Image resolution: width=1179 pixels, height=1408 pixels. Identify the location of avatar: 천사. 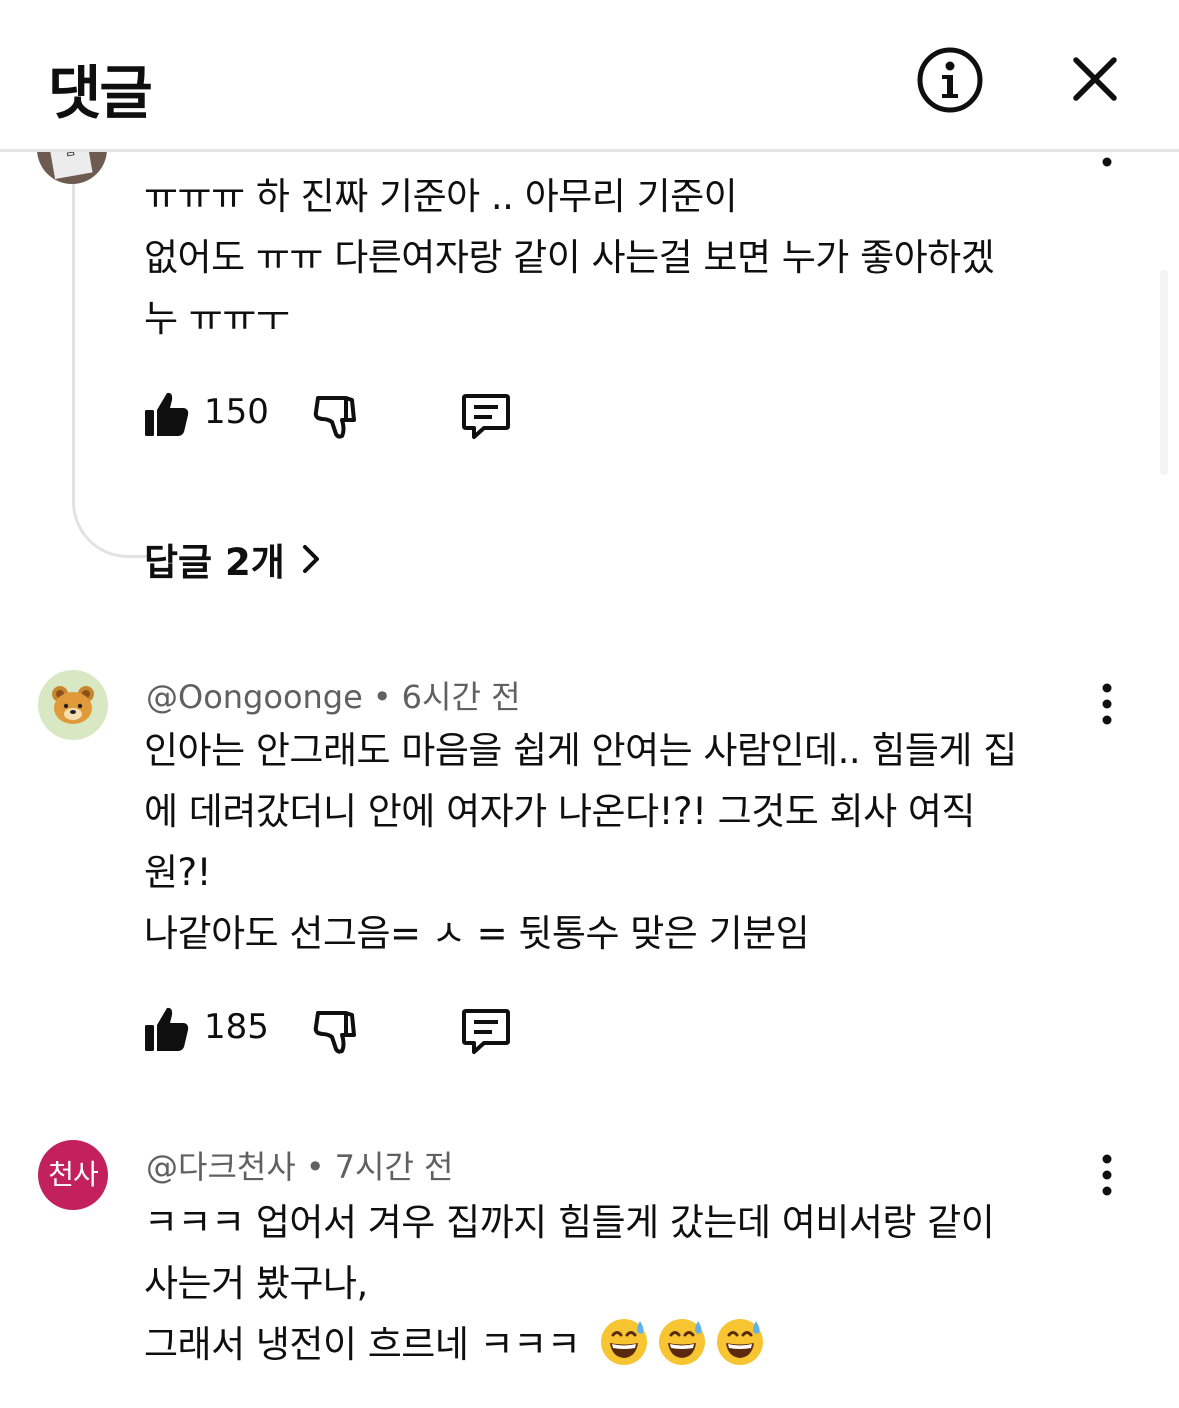
(73, 1175).